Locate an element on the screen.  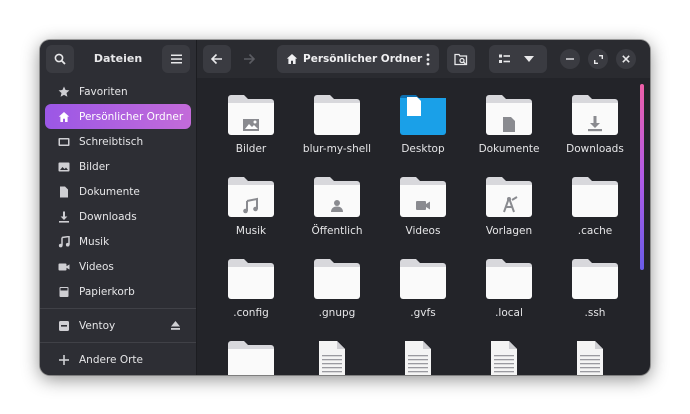
file-item: Desktop is located at coordinates (423, 125).